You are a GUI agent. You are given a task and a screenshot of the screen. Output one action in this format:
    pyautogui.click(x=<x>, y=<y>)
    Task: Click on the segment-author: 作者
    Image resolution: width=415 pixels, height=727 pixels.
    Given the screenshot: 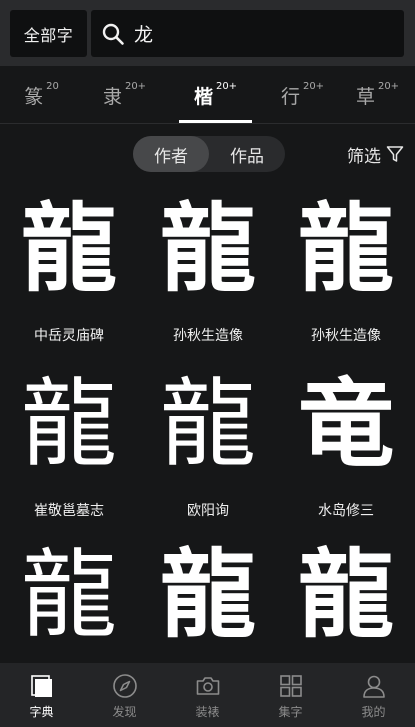 What is the action you would take?
    pyautogui.click(x=171, y=154)
    